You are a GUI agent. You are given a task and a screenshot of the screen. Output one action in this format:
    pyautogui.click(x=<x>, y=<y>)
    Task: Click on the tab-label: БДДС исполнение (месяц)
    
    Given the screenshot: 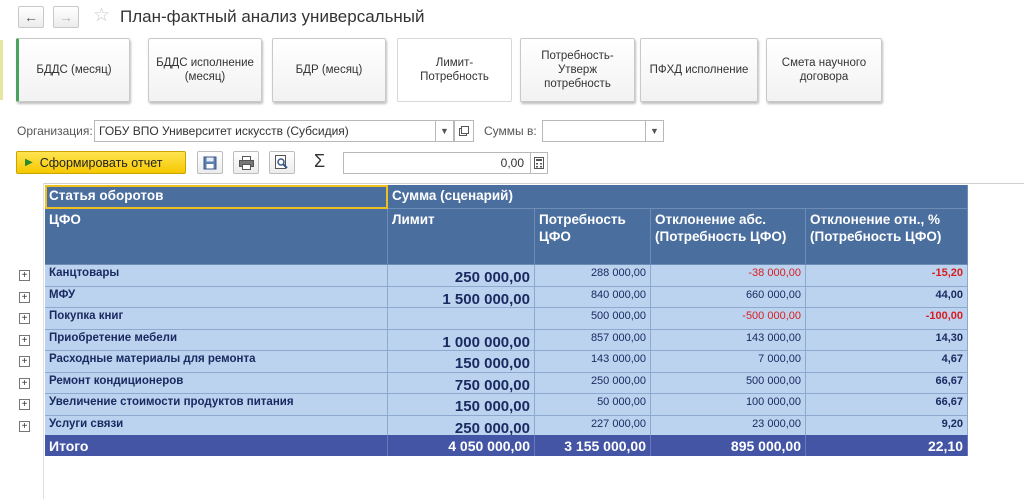 What is the action you would take?
    pyautogui.click(x=205, y=70)
    